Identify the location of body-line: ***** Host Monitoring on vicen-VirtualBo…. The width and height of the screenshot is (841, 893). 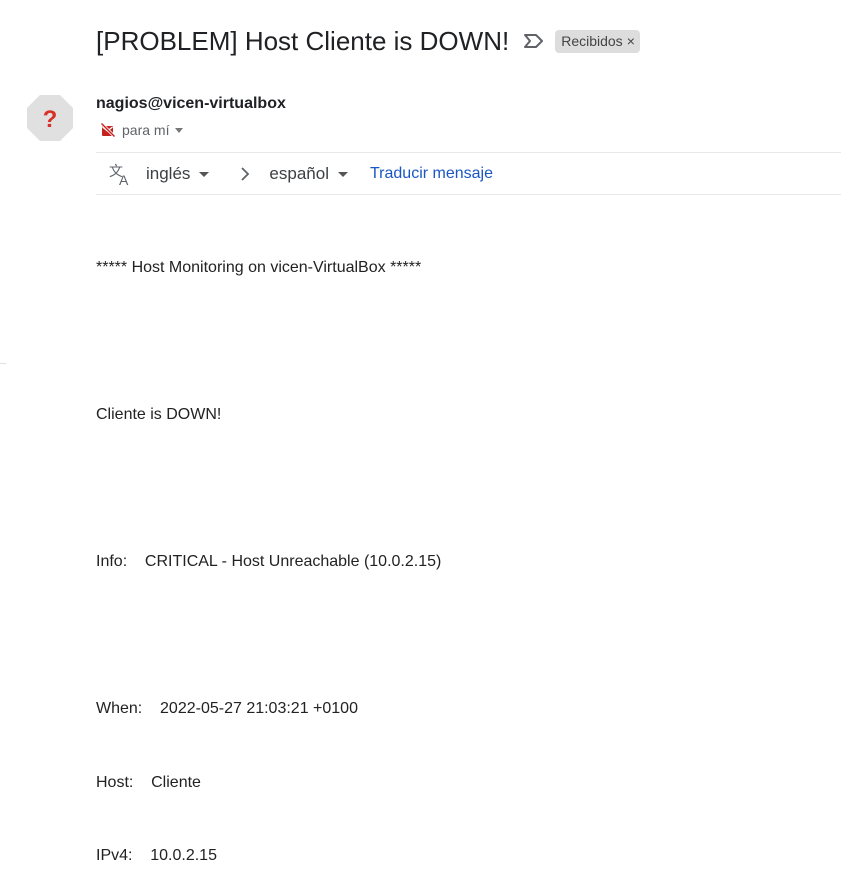
(259, 267).